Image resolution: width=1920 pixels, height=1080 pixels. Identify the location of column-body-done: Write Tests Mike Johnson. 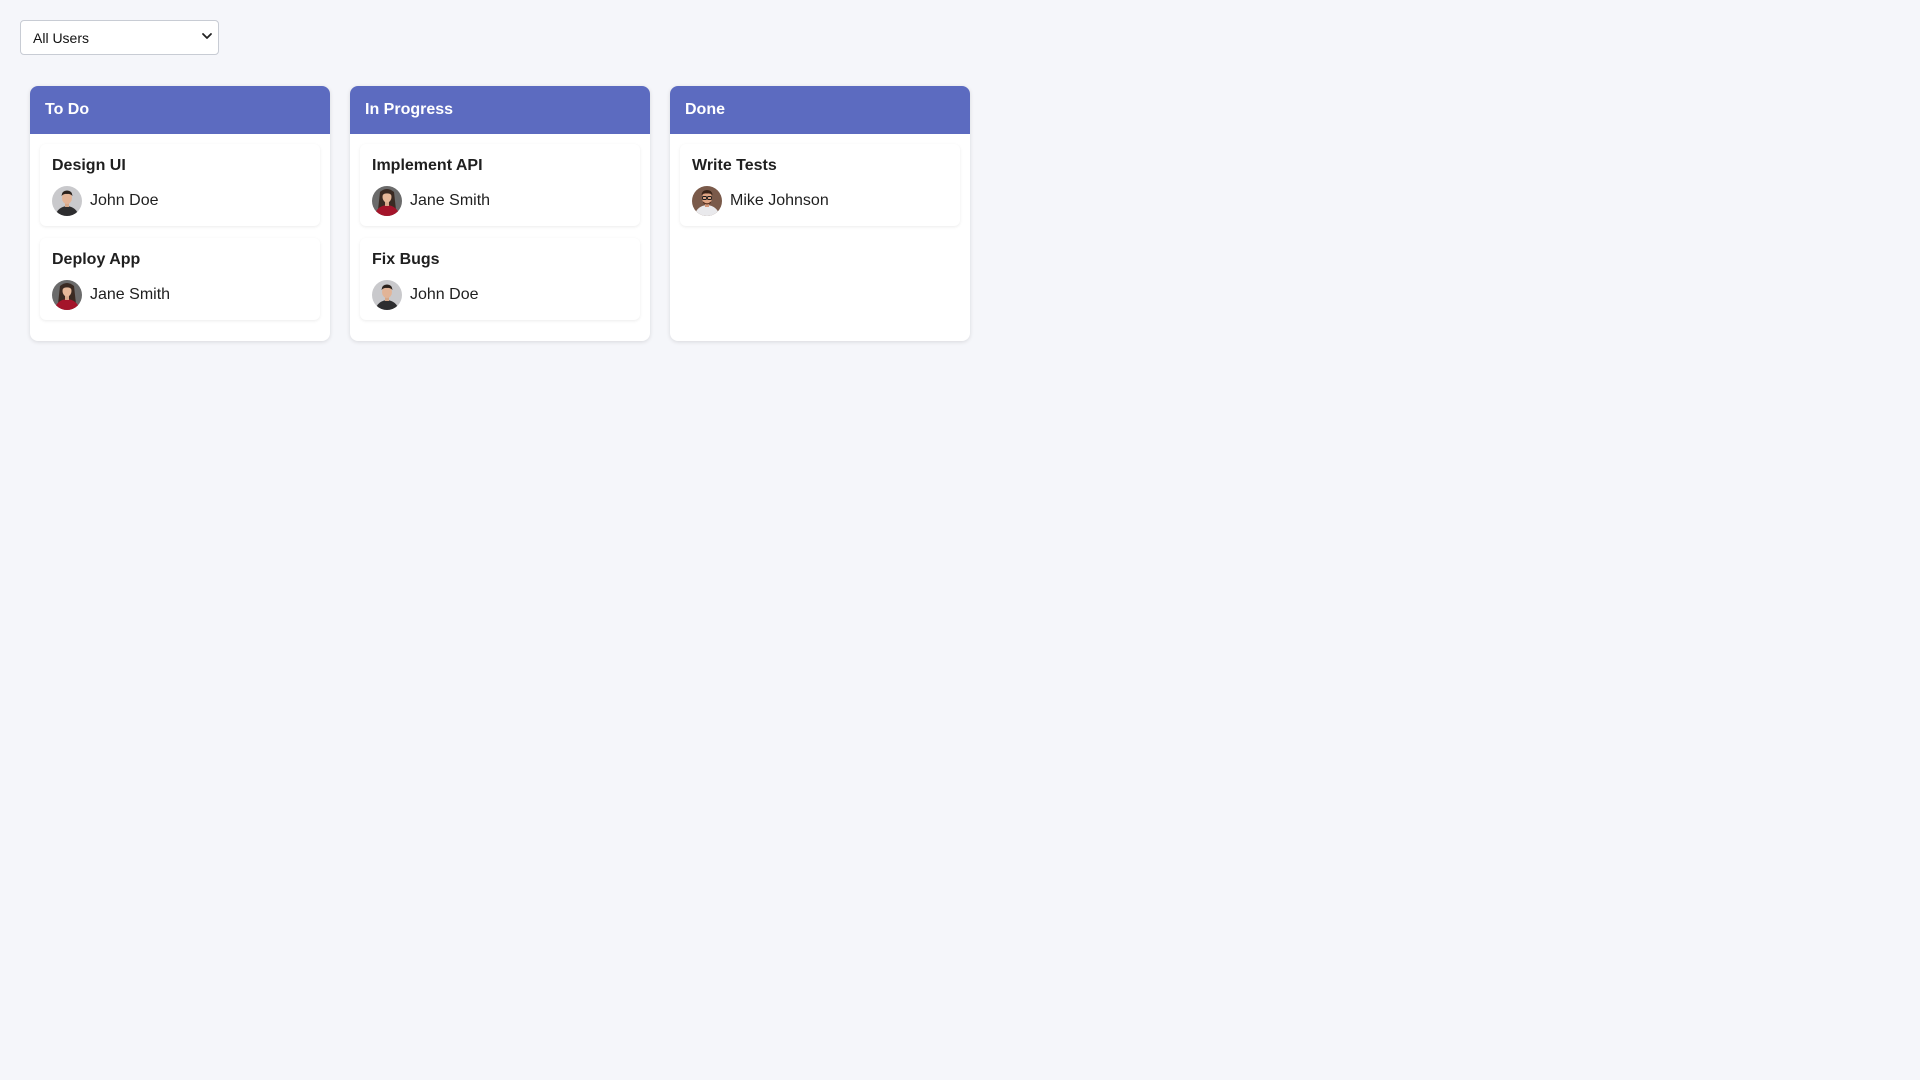
(820, 185).